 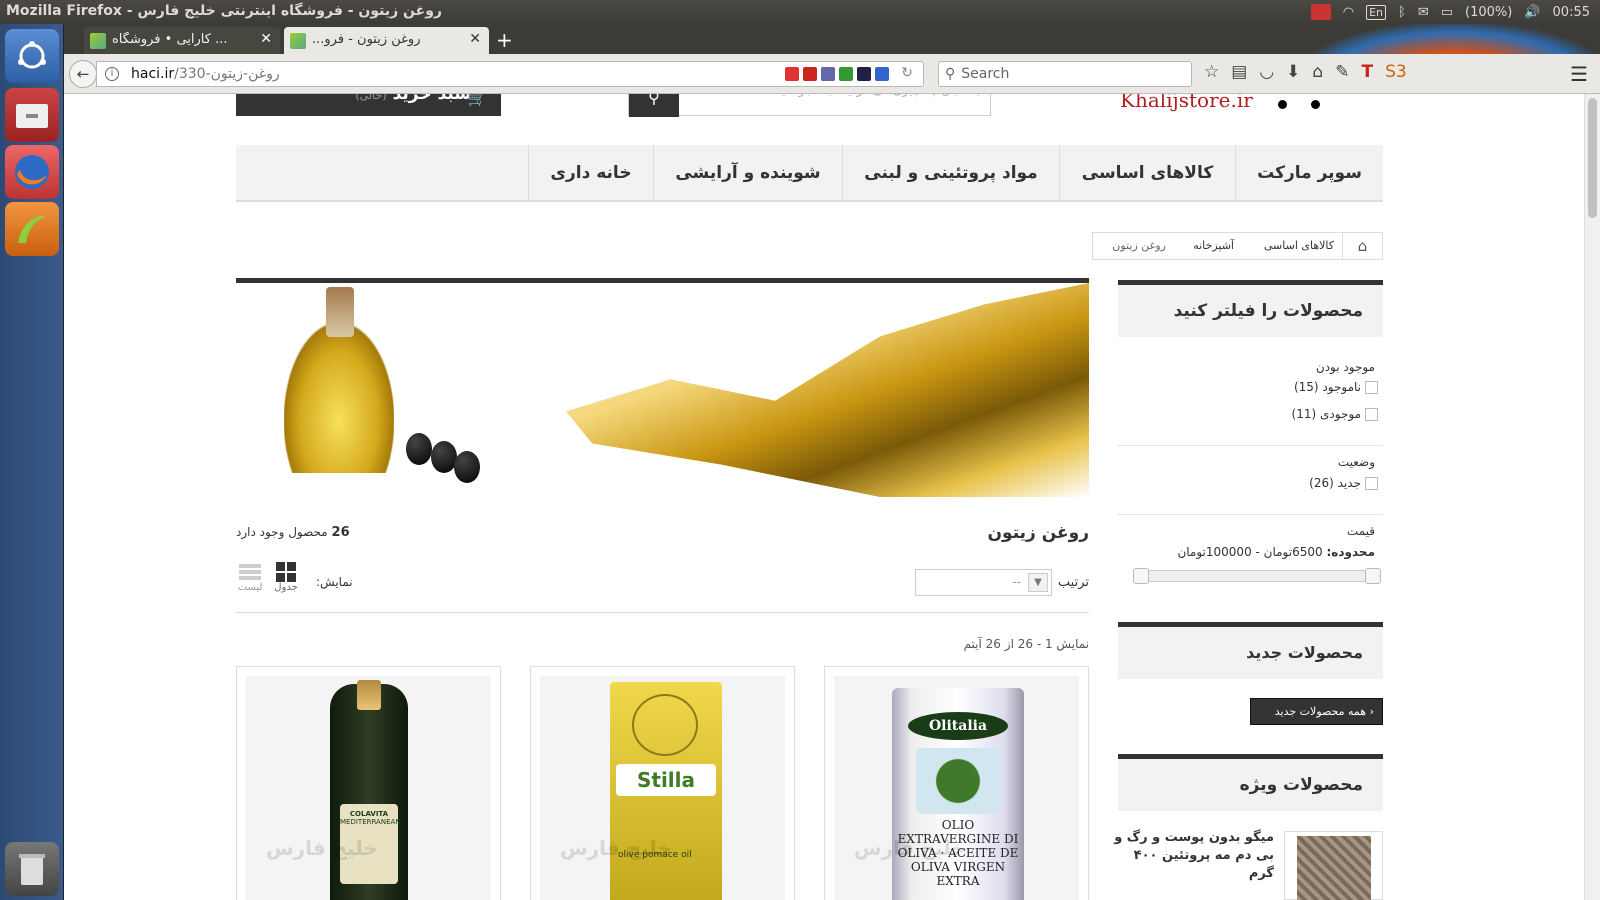 I want to click on pen-addon-icon, so click(x=792, y=74).